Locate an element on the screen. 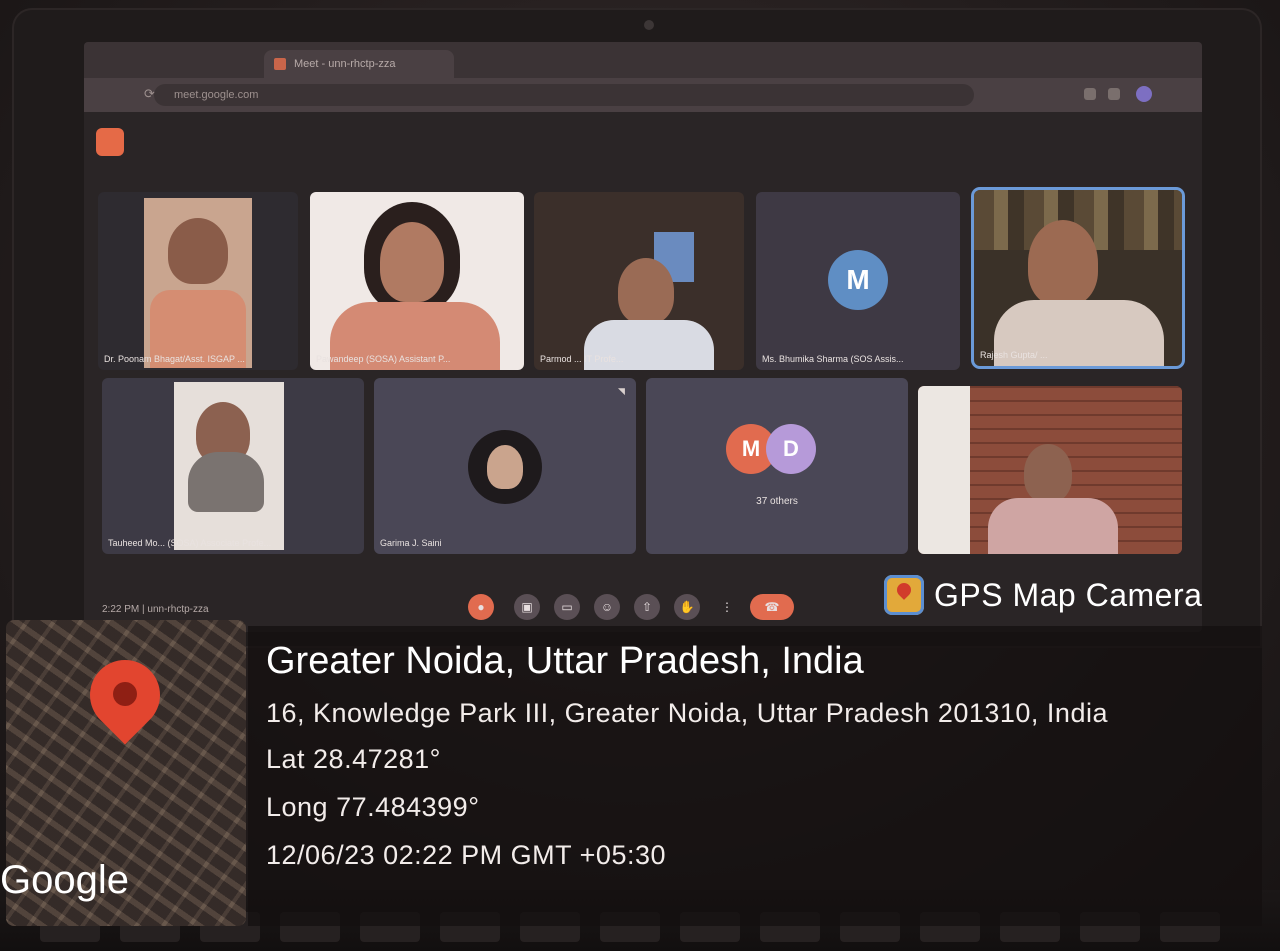 The height and width of the screenshot is (951, 1280). wall is located at coordinates (944, 470).